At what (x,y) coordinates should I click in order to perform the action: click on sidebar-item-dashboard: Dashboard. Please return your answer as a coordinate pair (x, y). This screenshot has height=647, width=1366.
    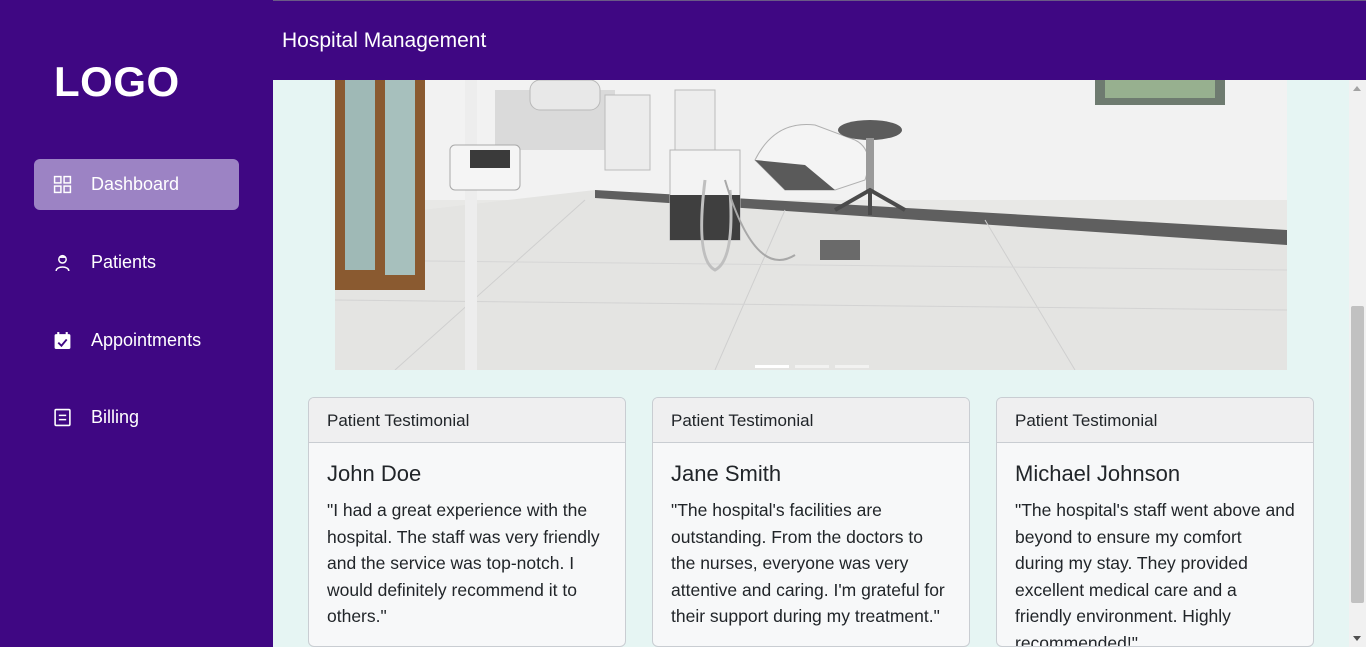
    Looking at the image, I should click on (136, 184).